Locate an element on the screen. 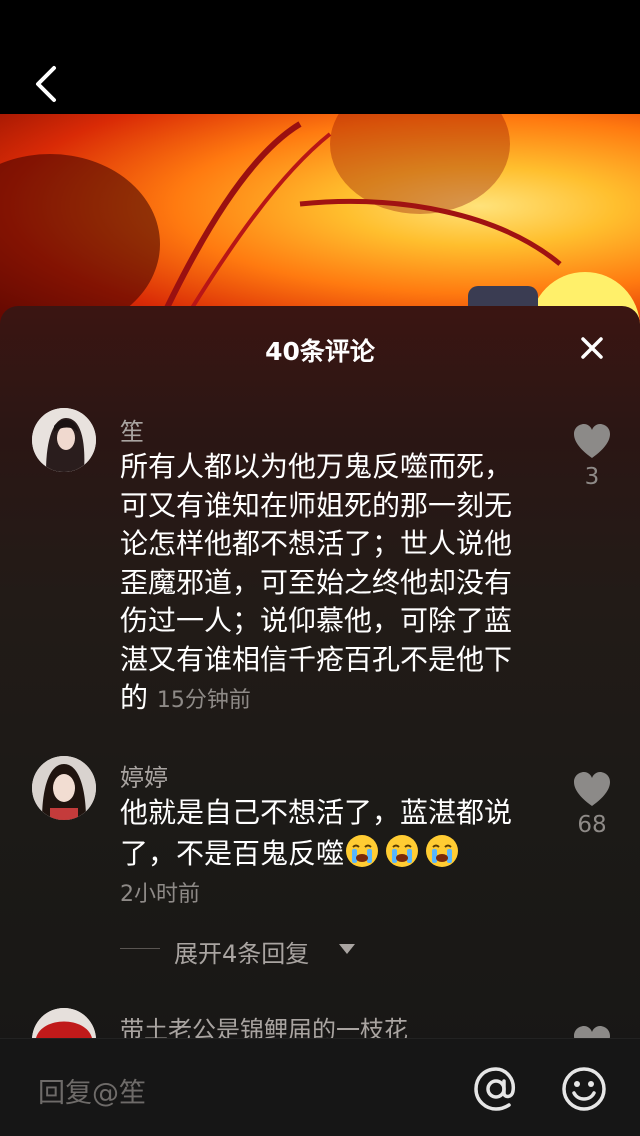 The image size is (640, 1136). expand-replies-button: 展开4条回复 is located at coordinates (270, 950).